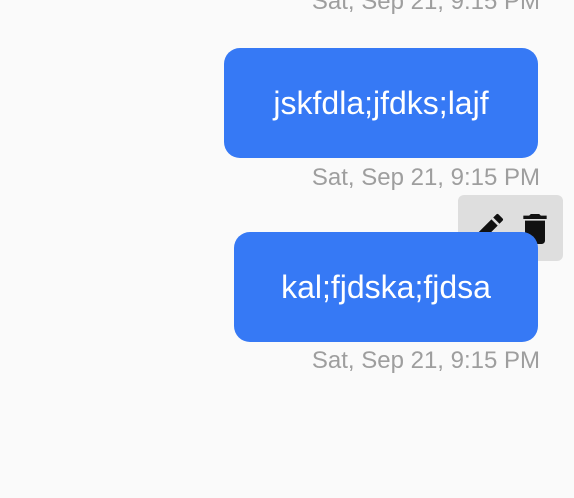  Describe the element at coordinates (386, 287) in the screenshot. I see `message-bubble: kal;fjdska;fjdsa` at that location.